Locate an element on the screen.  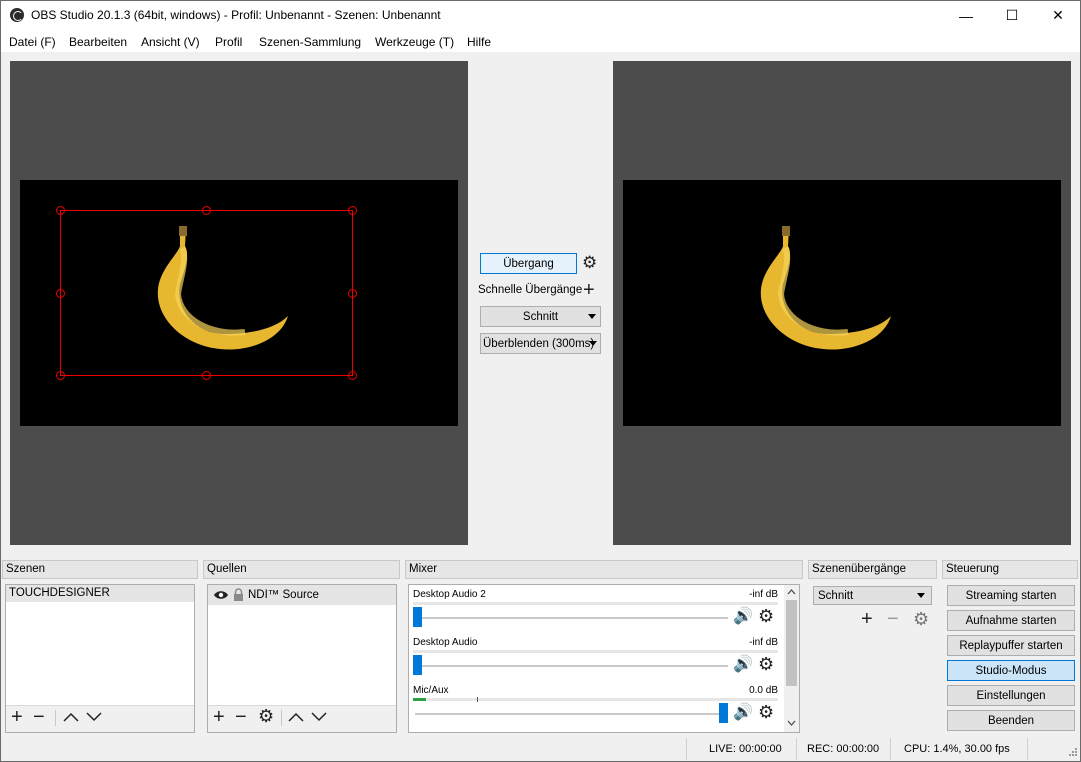
minimize-button: — is located at coordinates (966, 15).